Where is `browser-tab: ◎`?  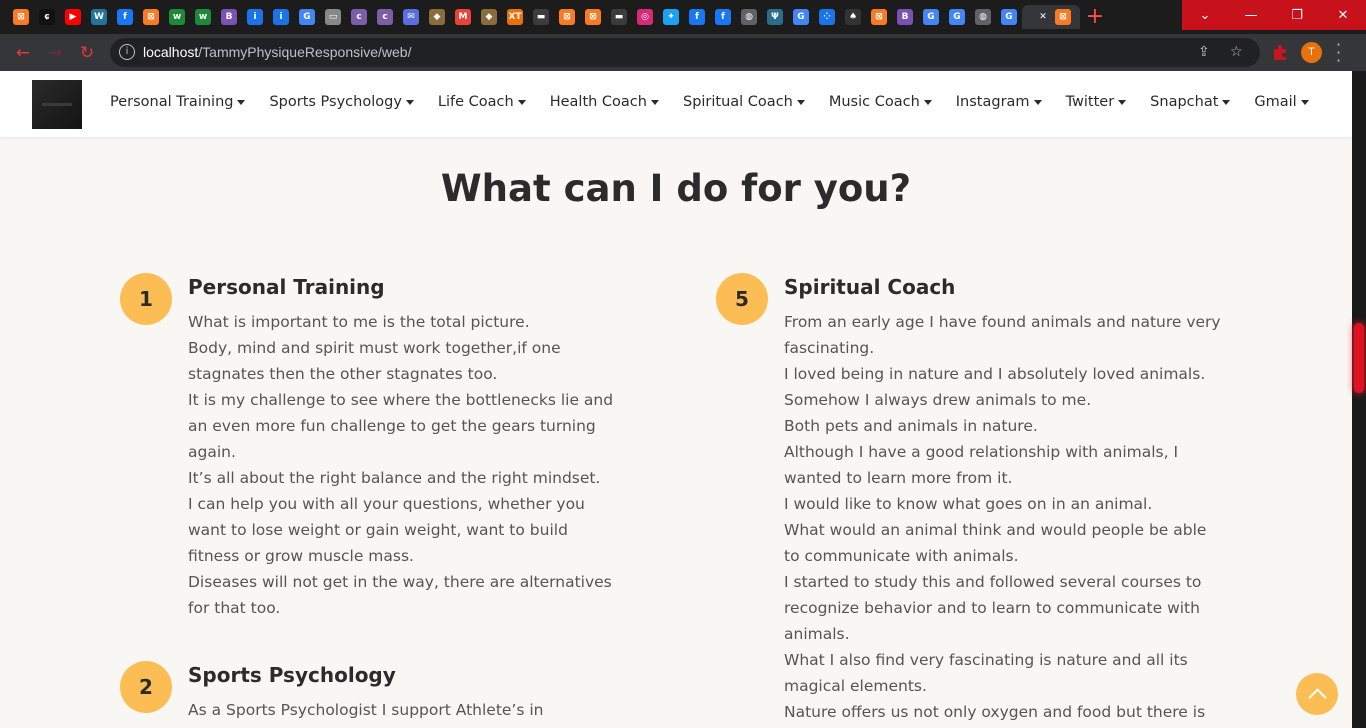
browser-tab: ◎ is located at coordinates (645, 17).